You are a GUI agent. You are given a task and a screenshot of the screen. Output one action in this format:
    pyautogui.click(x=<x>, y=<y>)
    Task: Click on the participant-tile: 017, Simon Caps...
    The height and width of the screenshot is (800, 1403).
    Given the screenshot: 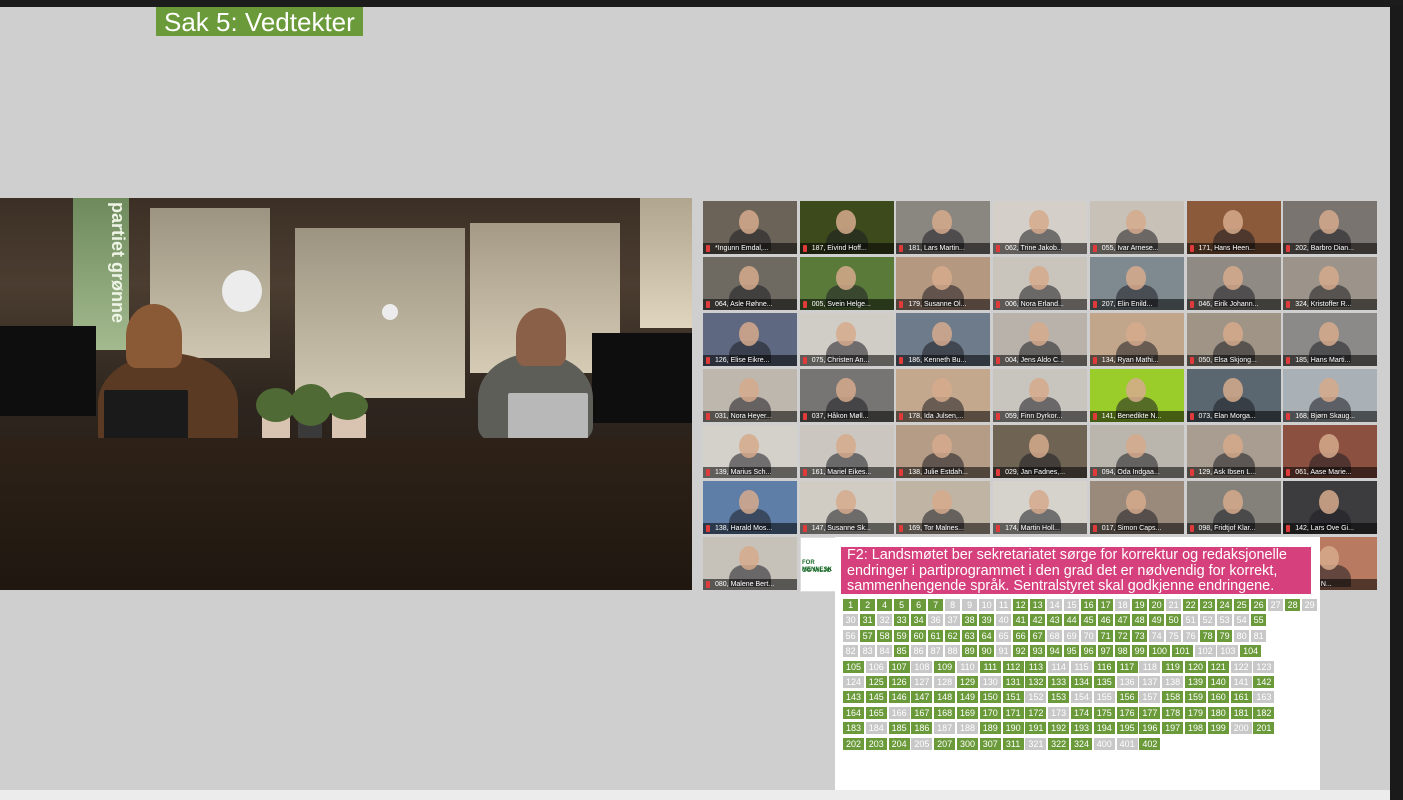 What is the action you would take?
    pyautogui.click(x=1136, y=507)
    